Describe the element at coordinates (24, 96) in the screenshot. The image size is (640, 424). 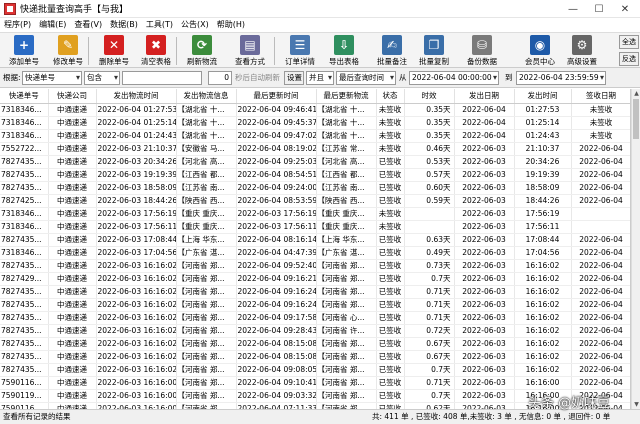
I see `column-header: 快递单号` at that location.